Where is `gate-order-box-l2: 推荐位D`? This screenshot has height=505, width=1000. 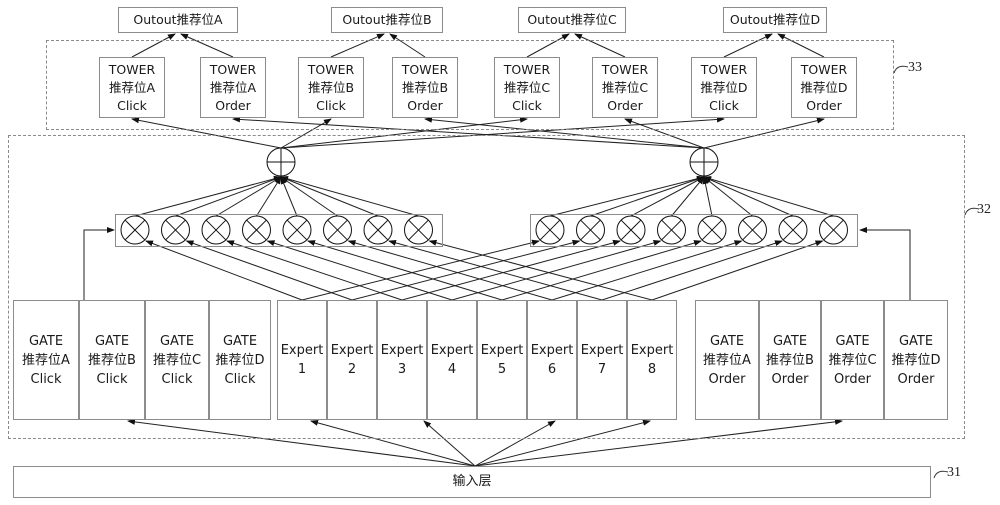 gate-order-box-l2: 推荐位D is located at coordinates (916, 360).